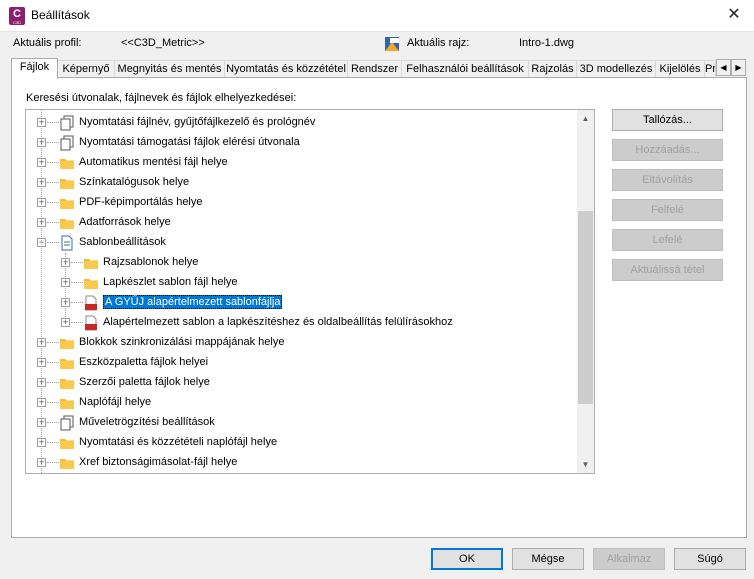 This screenshot has width=754, height=579. I want to click on tree-scrollbar: ▲ ▼, so click(585, 291).